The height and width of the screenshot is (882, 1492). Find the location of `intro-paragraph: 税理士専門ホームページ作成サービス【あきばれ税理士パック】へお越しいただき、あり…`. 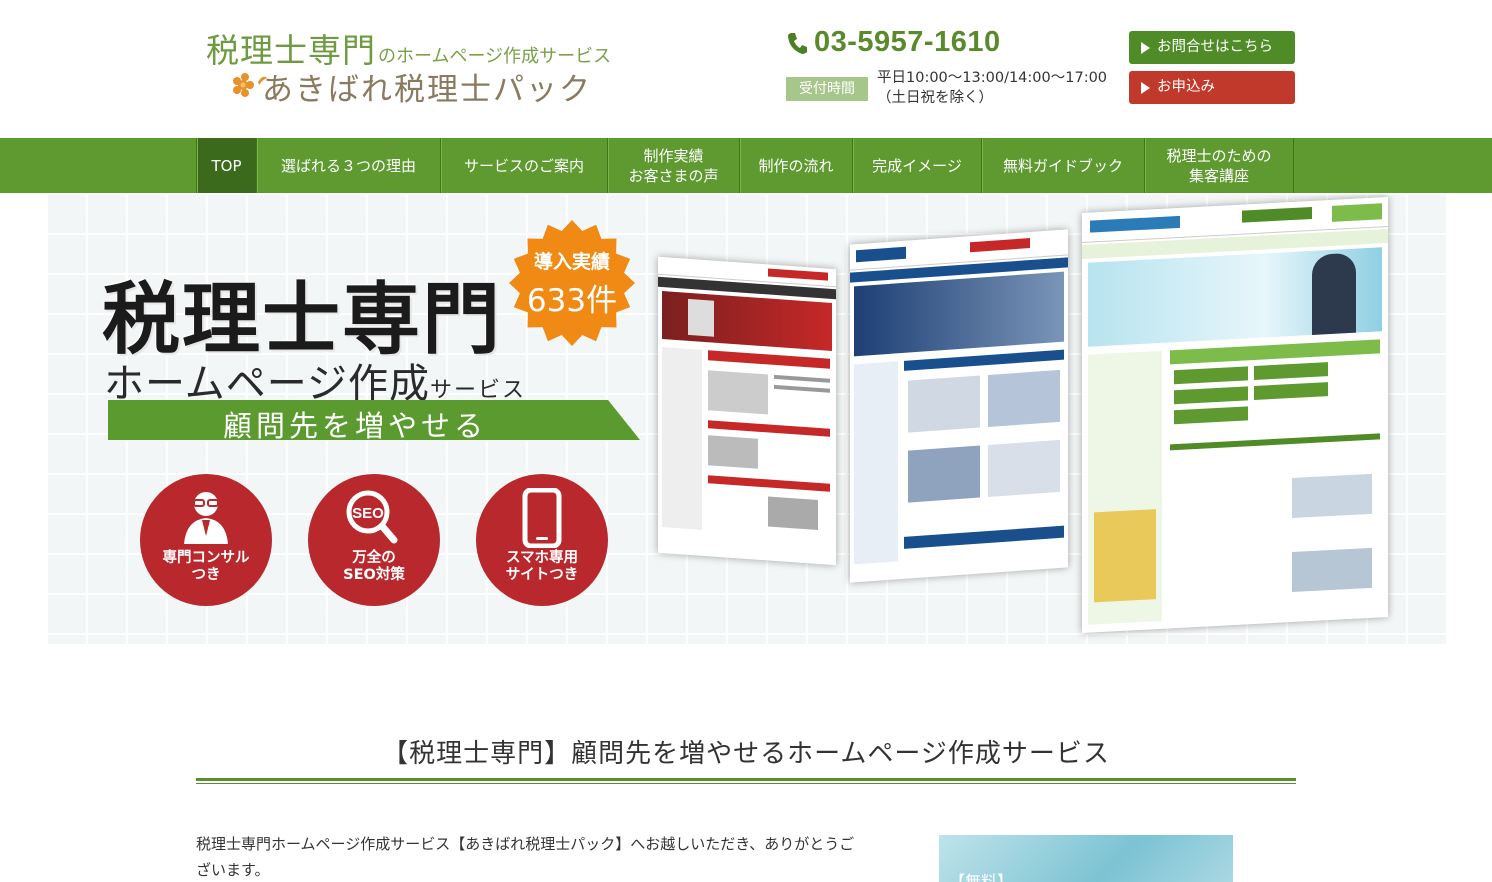

intro-paragraph: 税理士専門ホームページ作成サービス【あきばれ税理士パック】へお越しいただき、あり… is located at coordinates (525, 857).